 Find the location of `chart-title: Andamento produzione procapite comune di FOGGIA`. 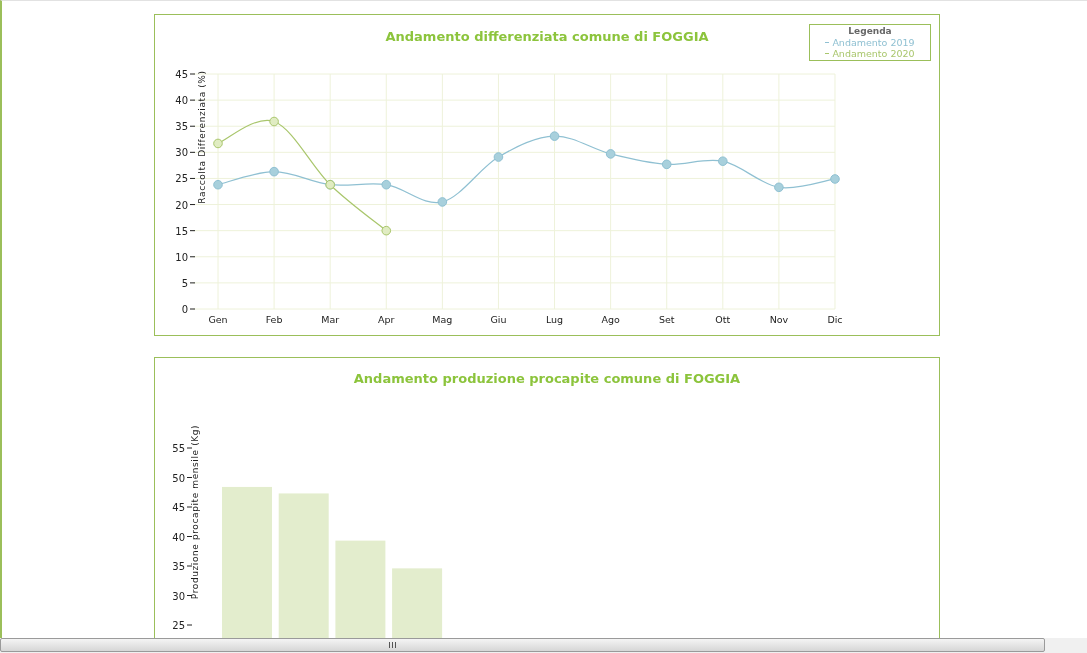

chart-title: Andamento produzione procapite comune di FOGGIA is located at coordinates (547, 378).